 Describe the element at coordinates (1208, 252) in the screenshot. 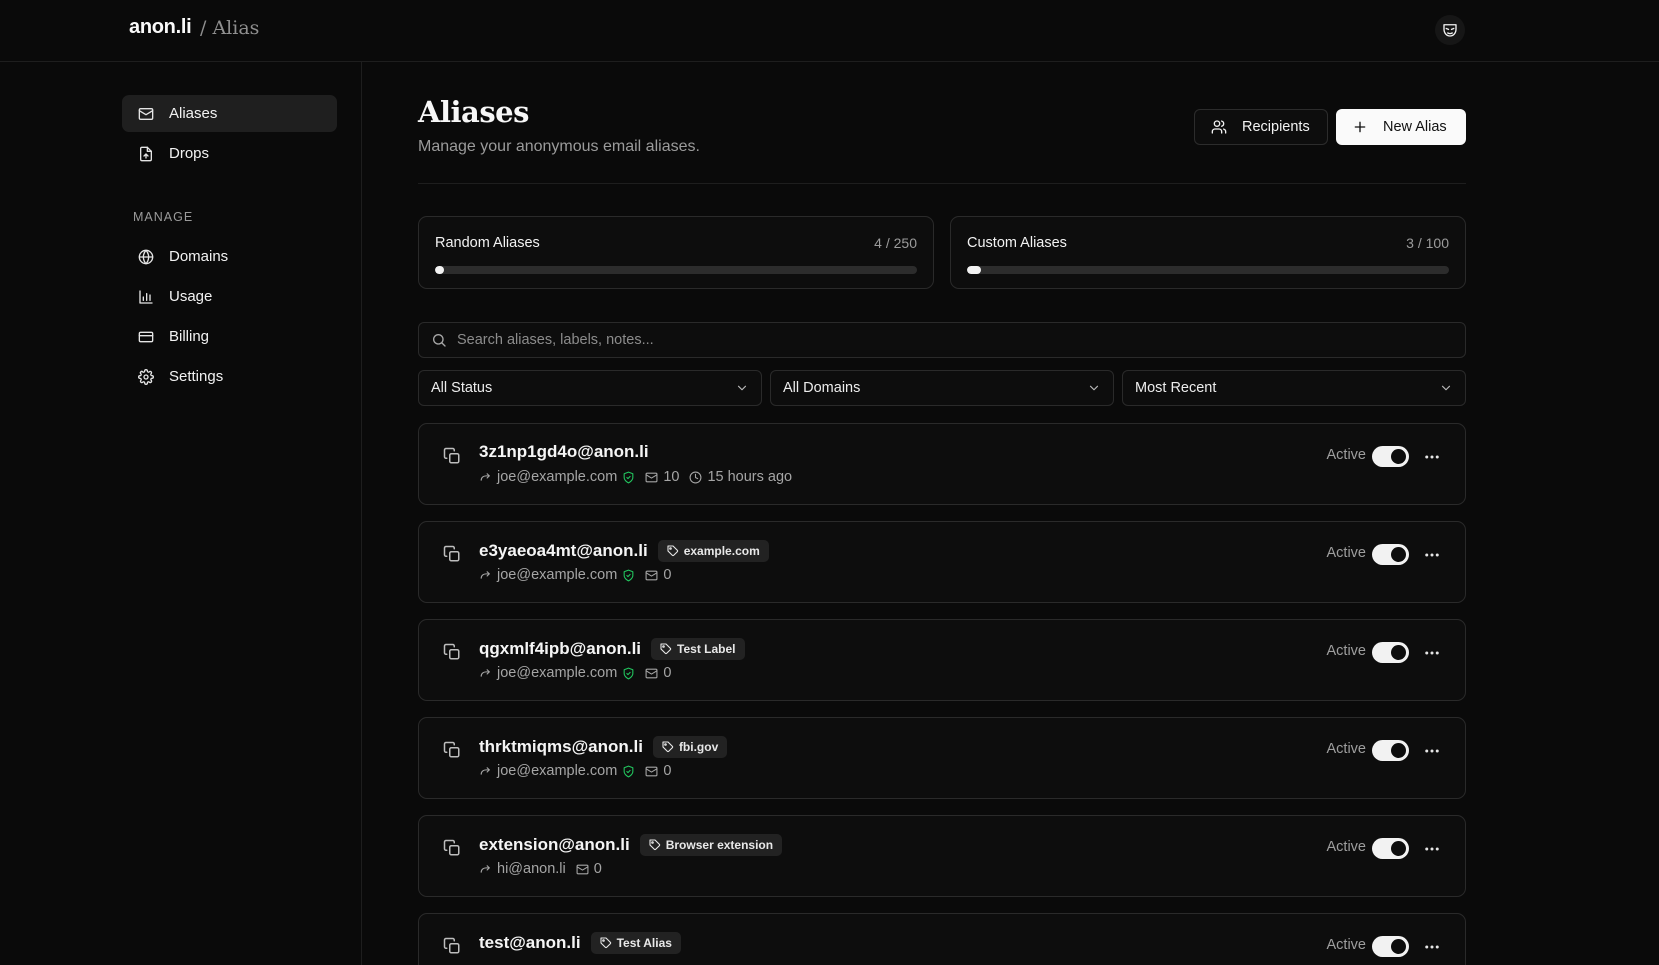

I see `custom-aliases-quota: Custom Aliases 3 / 100` at that location.